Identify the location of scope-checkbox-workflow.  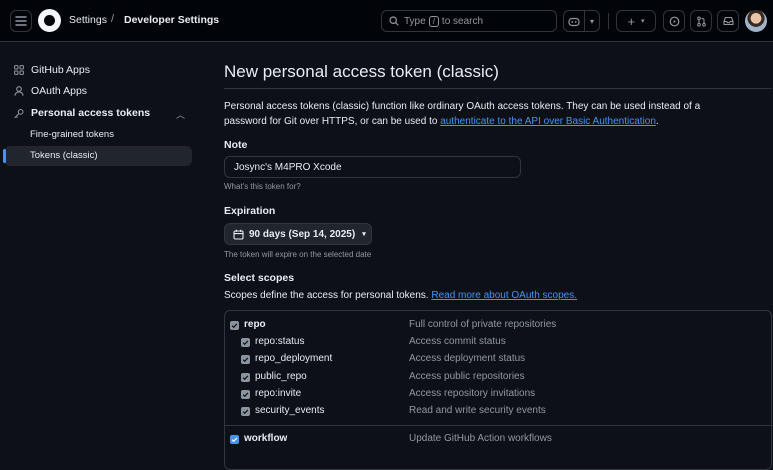
(234, 439).